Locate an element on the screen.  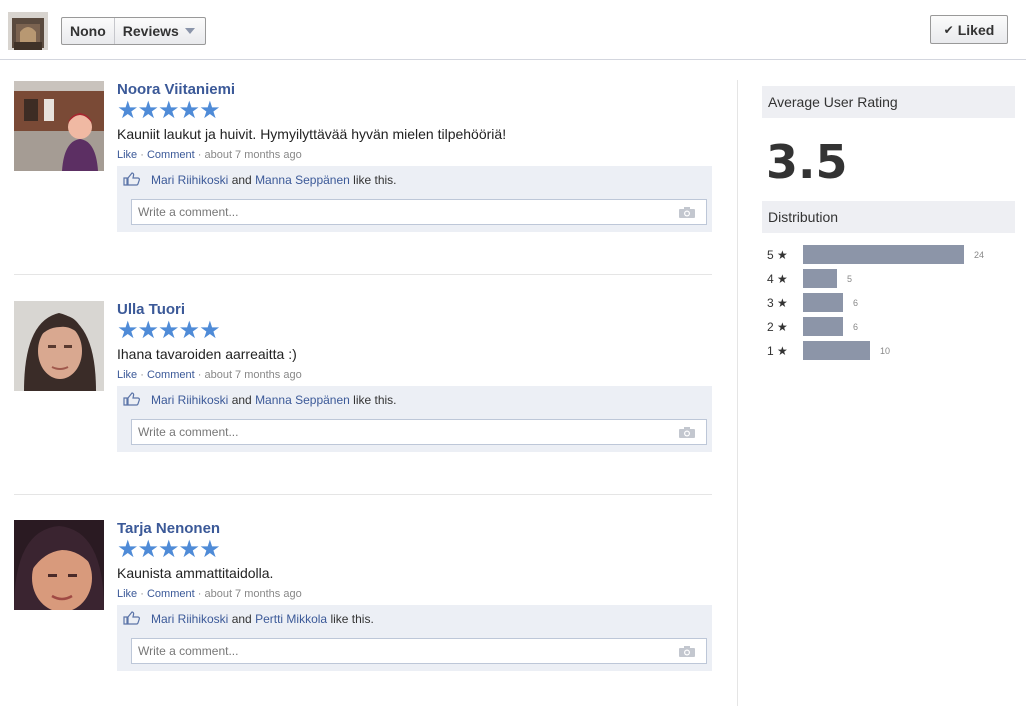
review-text: Kaunista ammattitaidolla. is located at coordinates (195, 573).